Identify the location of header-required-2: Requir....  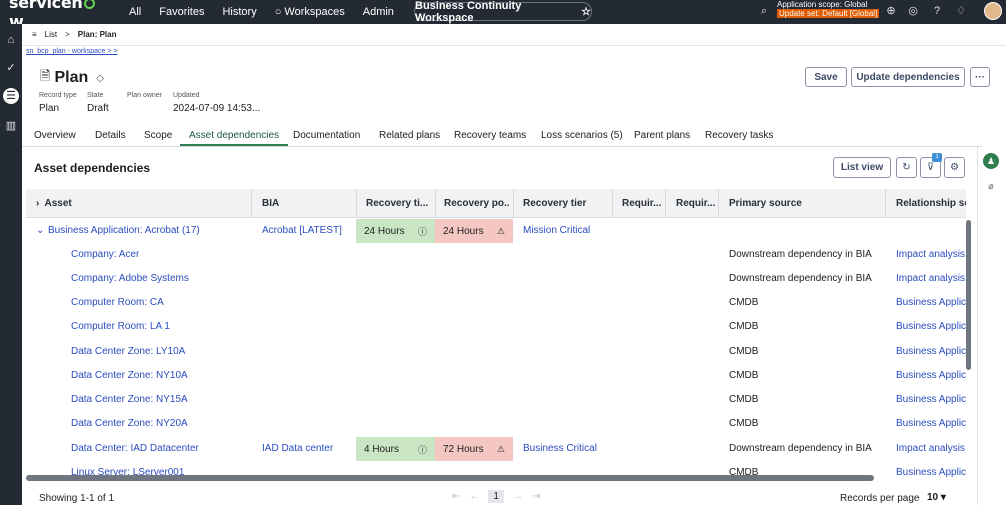
(696, 203).